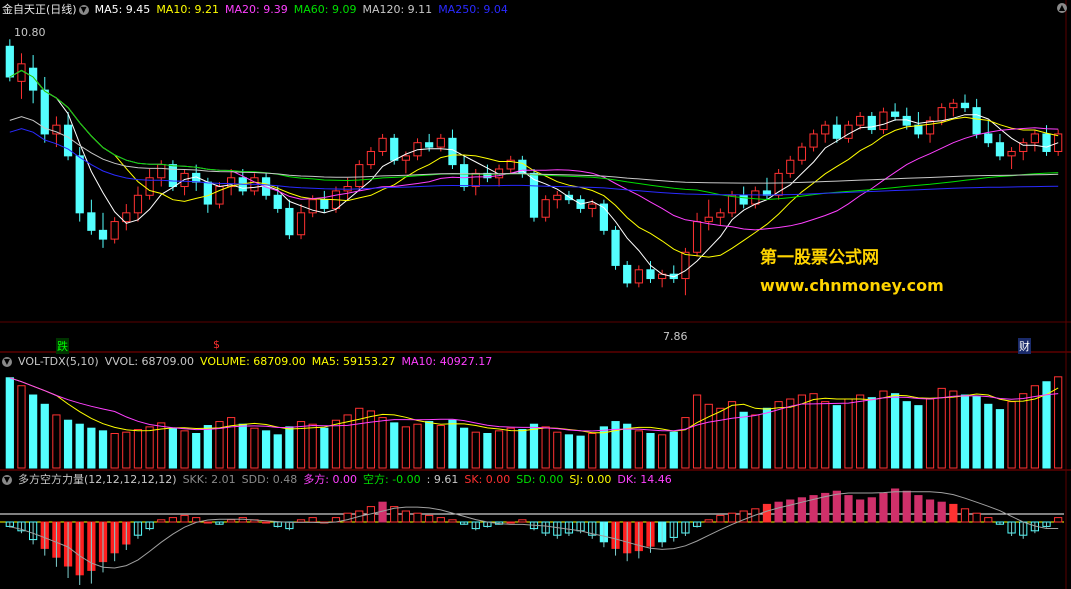  What do you see at coordinates (62, 346) in the screenshot?
I see `marker-die: 跌` at bounding box center [62, 346].